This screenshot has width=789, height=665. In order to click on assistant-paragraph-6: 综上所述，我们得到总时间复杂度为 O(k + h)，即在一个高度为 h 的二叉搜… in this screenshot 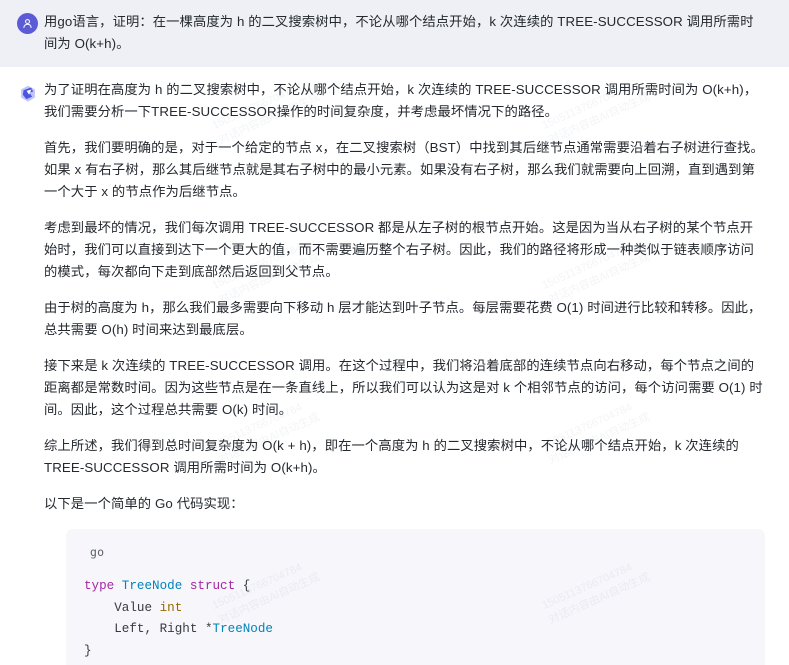, I will do `click(391, 456)`.